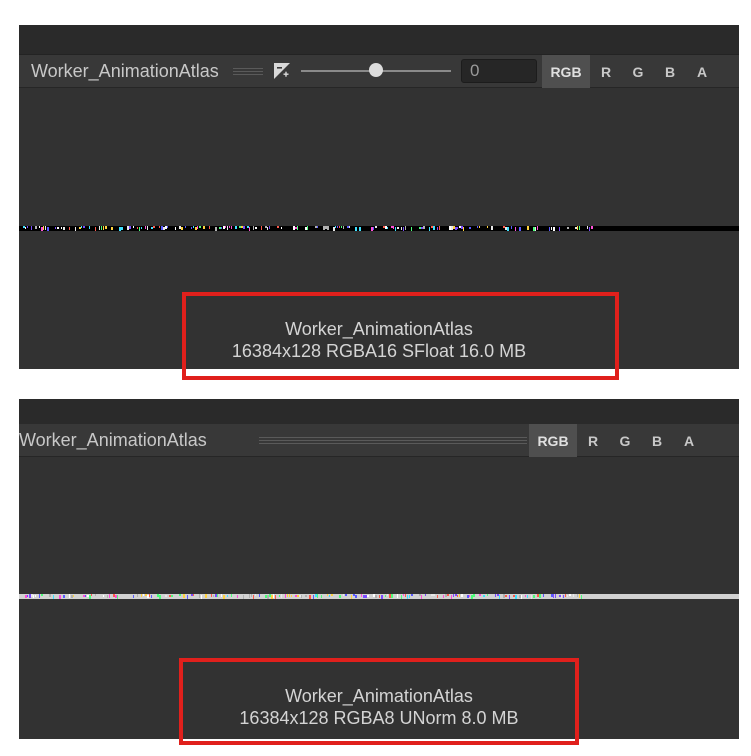 This screenshot has width=751, height=756. I want to click on preview-toolbar: Worker_AnimationAtlas 0 RGB R G B A, so click(379, 71).